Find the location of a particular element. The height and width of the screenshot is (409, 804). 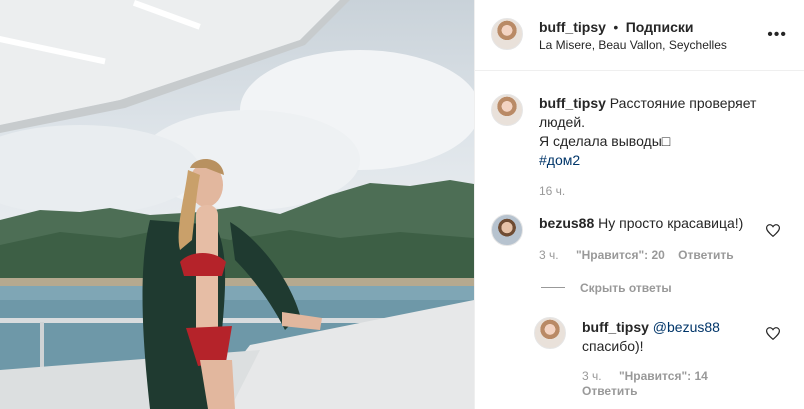

reply-meta: 3 ч. "Нравится": 14 is located at coordinates (645, 376).